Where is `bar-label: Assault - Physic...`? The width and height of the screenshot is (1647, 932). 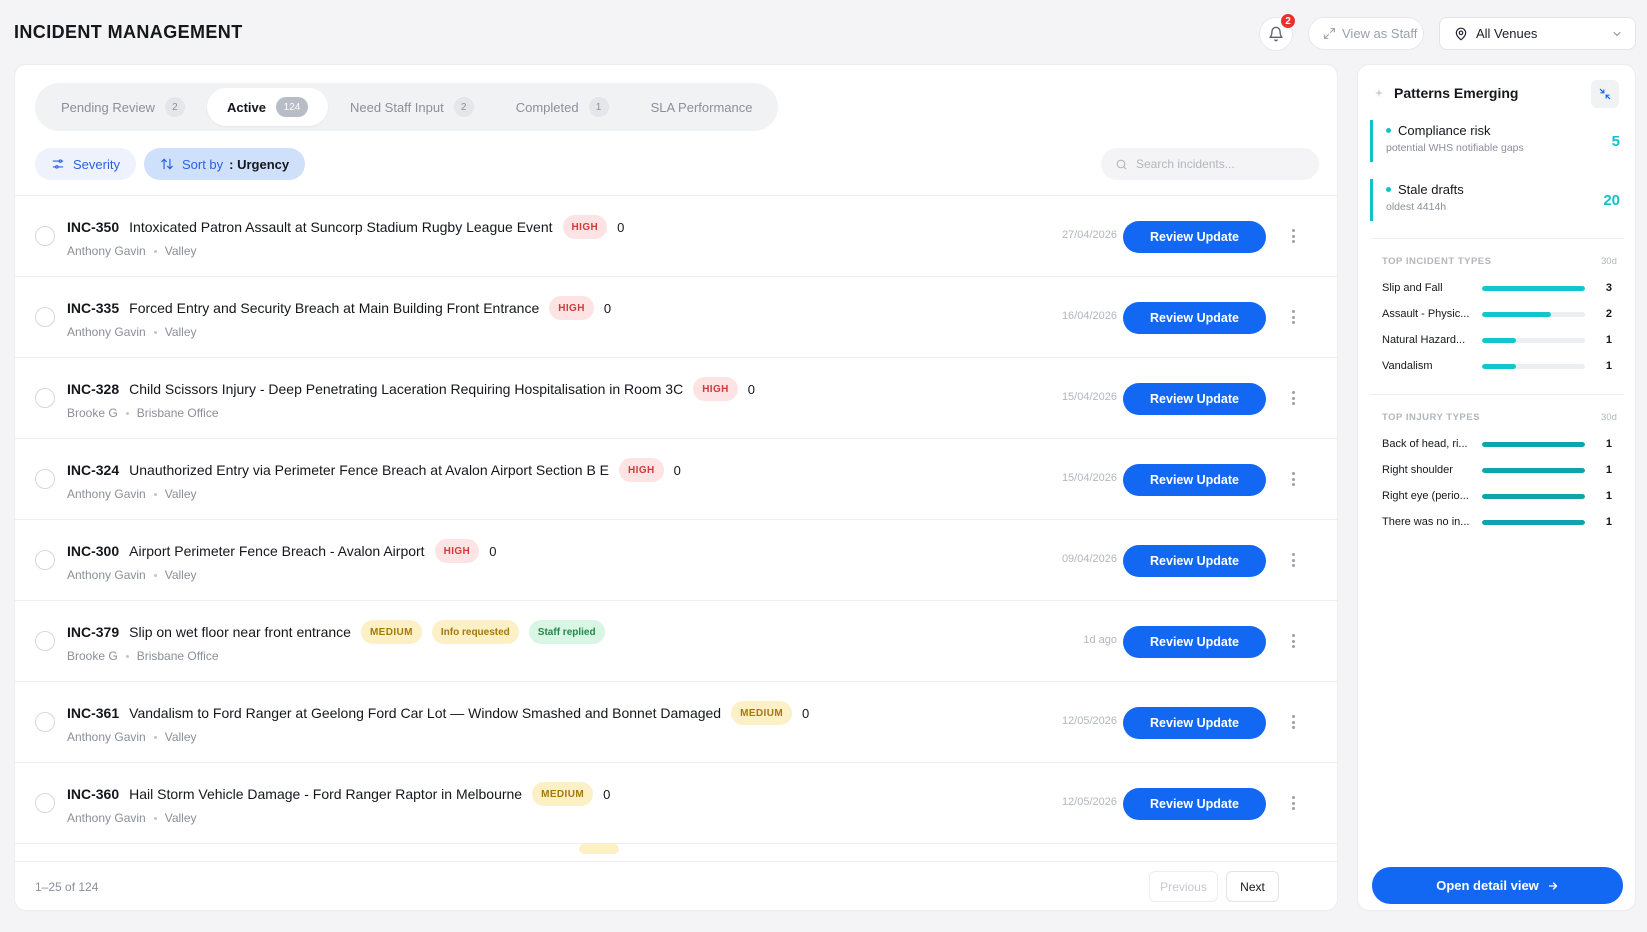
bar-label: Assault - Physic... is located at coordinates (1426, 314).